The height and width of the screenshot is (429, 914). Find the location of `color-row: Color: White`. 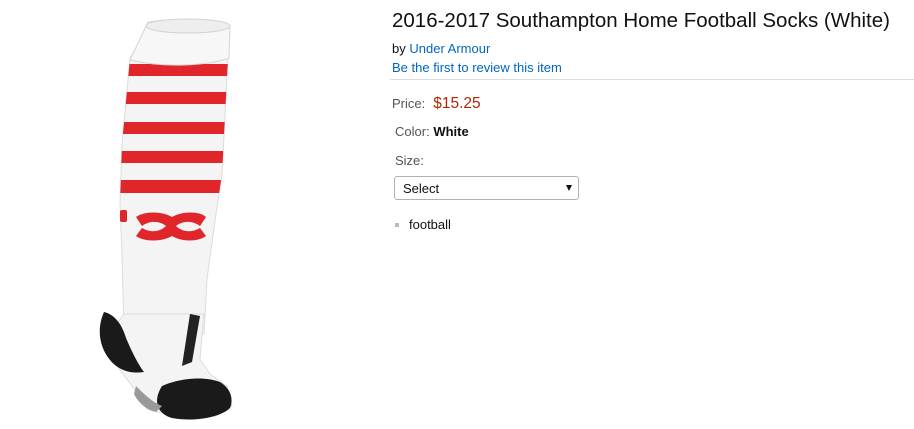

color-row: Color: White is located at coordinates (654, 132).